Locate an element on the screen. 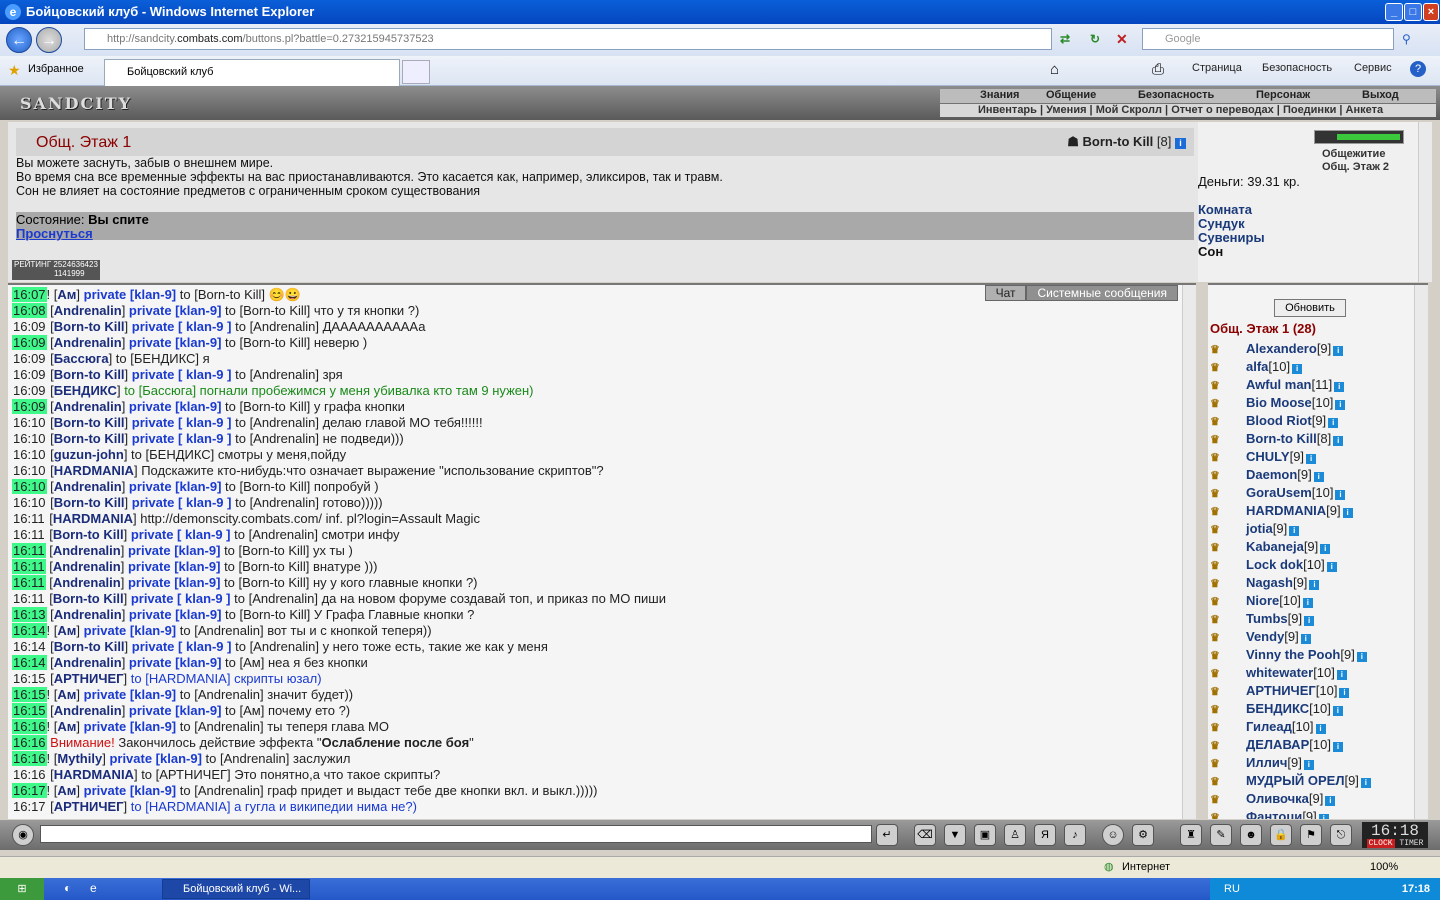  menu-character: Персонаж is located at coordinates (1283, 95).